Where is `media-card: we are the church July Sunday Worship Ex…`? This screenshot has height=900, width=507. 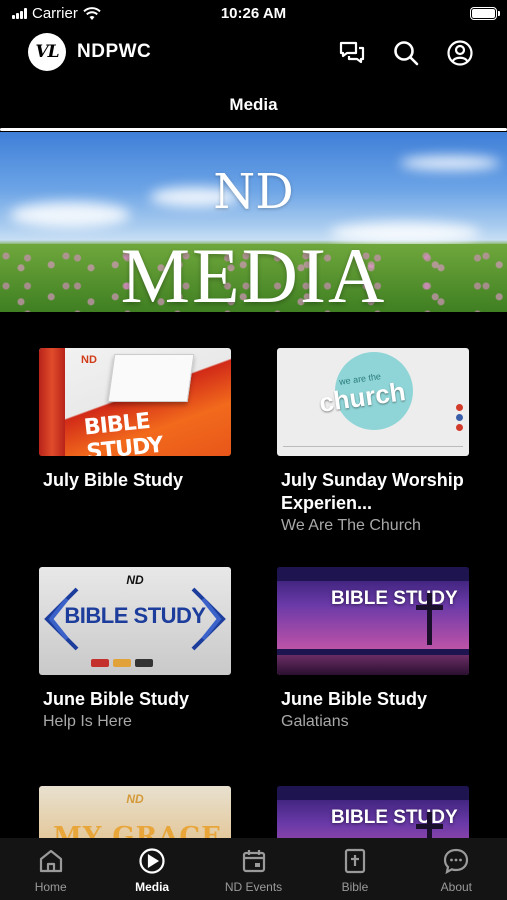
media-card: we are the church July Sunday Worship Ex… is located at coordinates (373, 442).